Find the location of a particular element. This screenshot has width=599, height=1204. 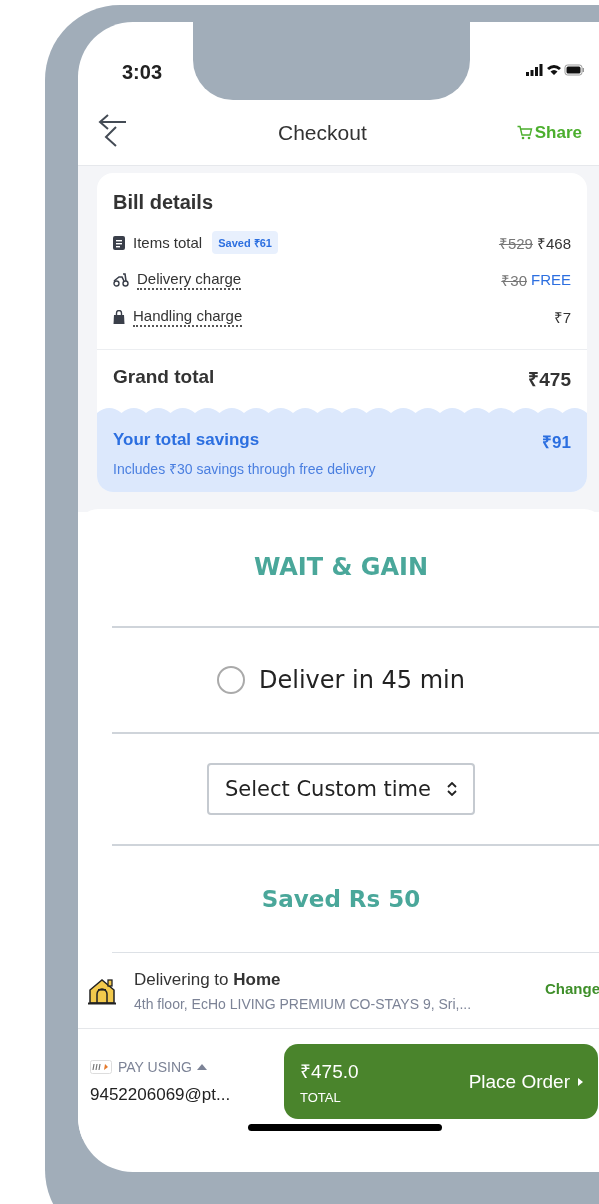

caret-right-icon is located at coordinates (581, 1081).